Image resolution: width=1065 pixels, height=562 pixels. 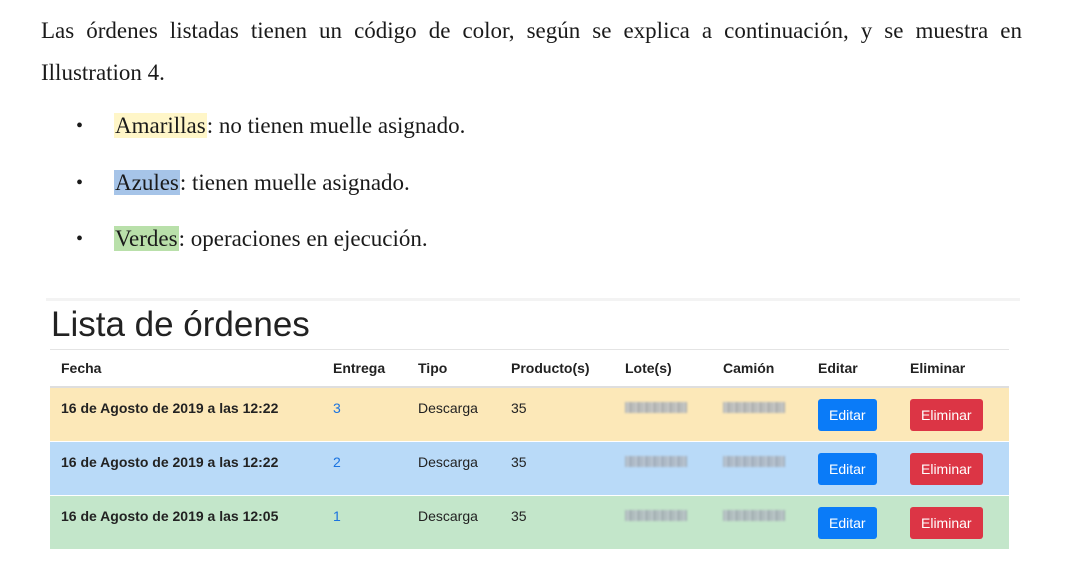 What do you see at coordinates (336, 125) in the screenshot?
I see `legend-description: : no tienen muelle asignado.` at bounding box center [336, 125].